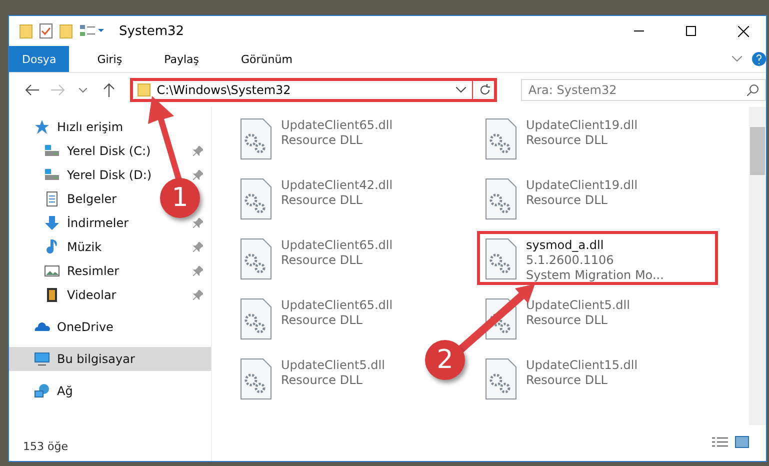 This screenshot has width=769, height=466. What do you see at coordinates (98, 223) in the screenshot?
I see `sidebar-item: İndirmeler` at bounding box center [98, 223].